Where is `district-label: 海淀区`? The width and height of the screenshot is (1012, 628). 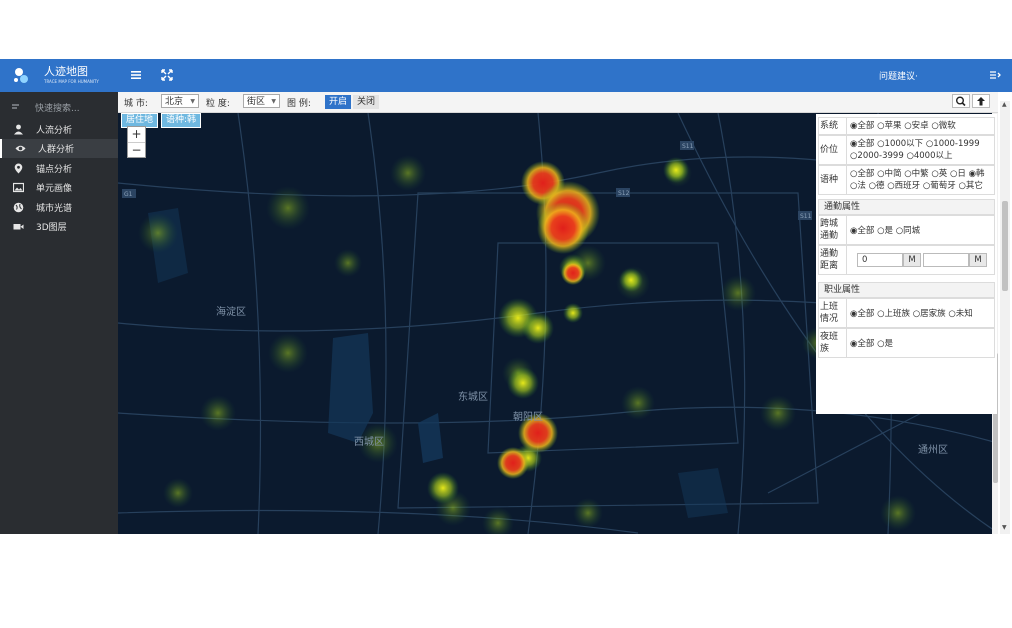
district-label: 海淀区 is located at coordinates (231, 312).